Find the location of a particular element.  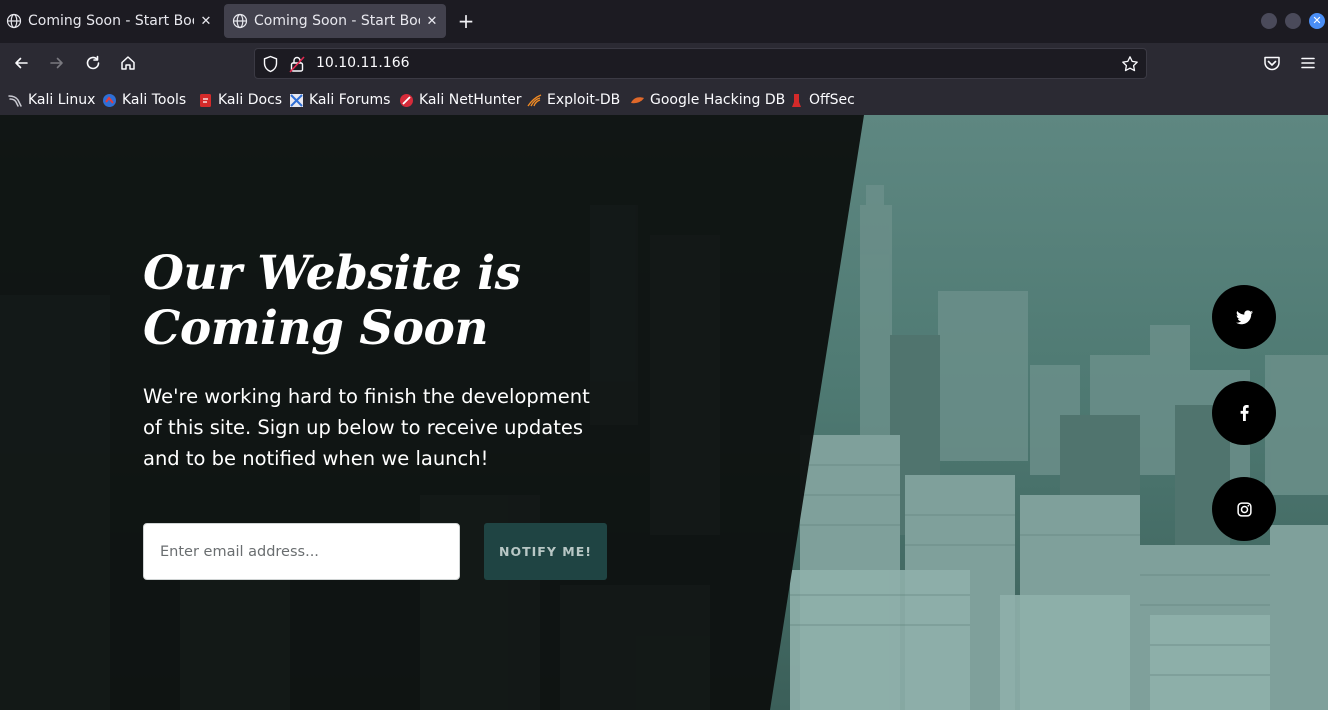

page-headline: Our Website is Coming Soon is located at coordinates (332, 301).